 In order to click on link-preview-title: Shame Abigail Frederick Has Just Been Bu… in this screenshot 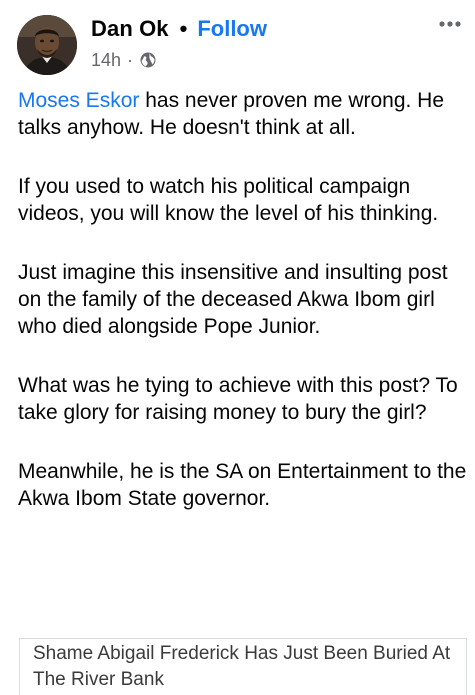, I will do `click(242, 666)`.